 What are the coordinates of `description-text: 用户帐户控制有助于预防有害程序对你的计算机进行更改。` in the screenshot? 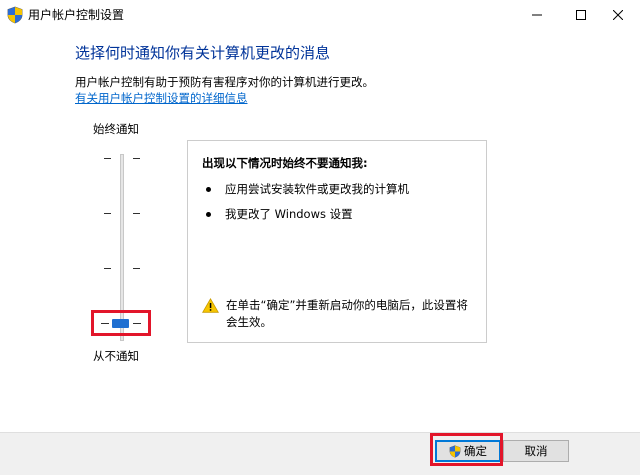 It's located at (224, 82).